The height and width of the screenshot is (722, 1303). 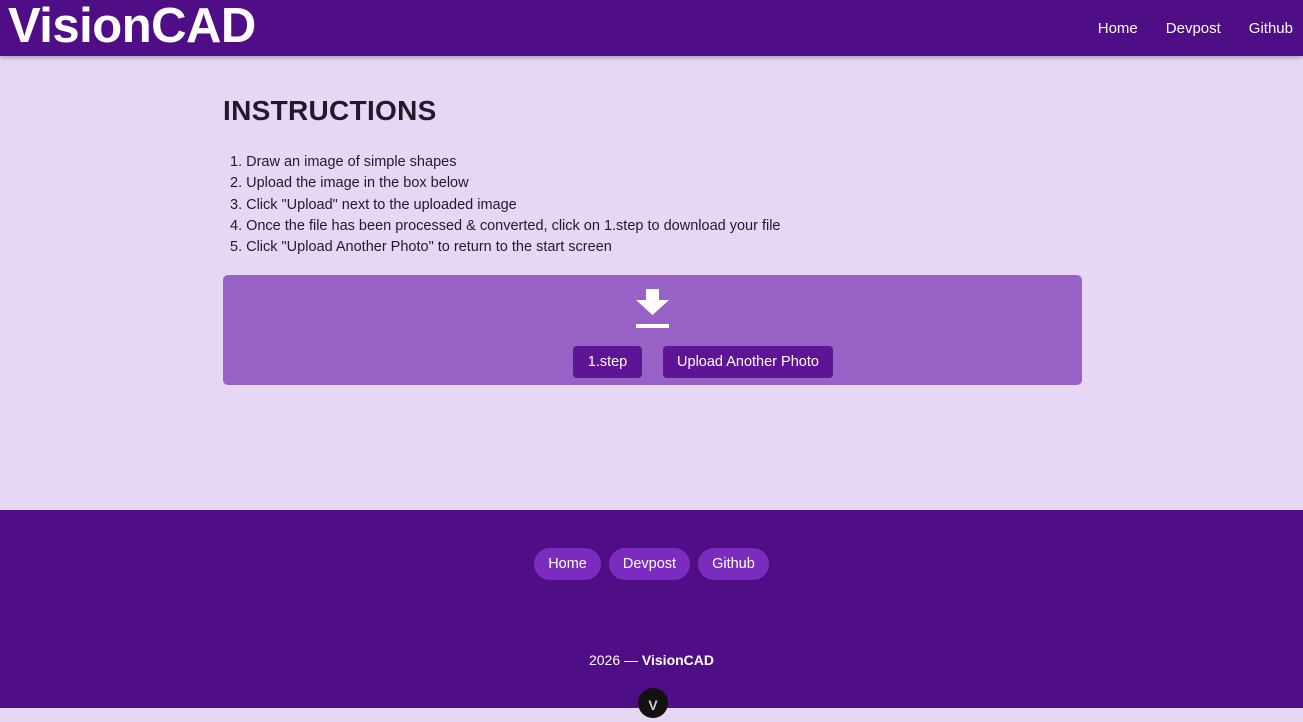 I want to click on v-badge-icon: V, so click(x=653, y=703).